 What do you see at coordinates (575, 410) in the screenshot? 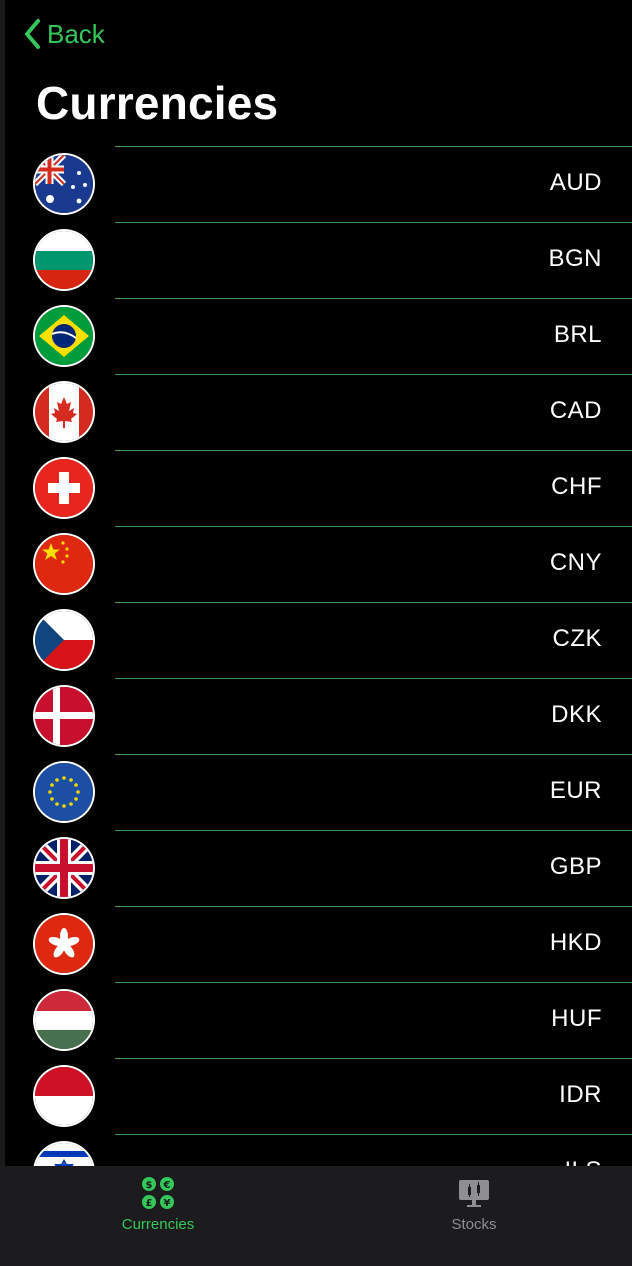
I see `currency-code: CAD` at bounding box center [575, 410].